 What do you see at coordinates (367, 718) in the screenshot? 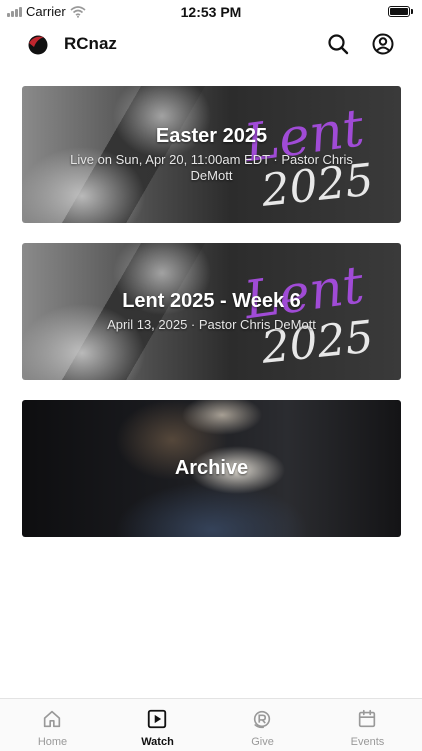
I see `calendar-icon` at bounding box center [367, 718].